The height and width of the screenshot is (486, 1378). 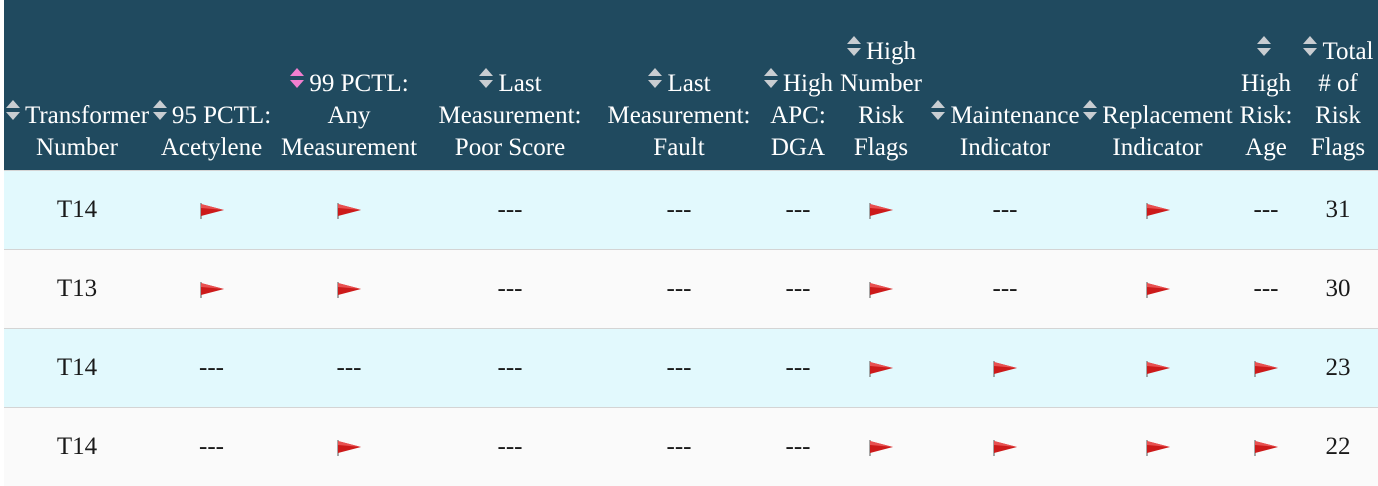 What do you see at coordinates (349, 367) in the screenshot?
I see `p99-any-cell: ---` at bounding box center [349, 367].